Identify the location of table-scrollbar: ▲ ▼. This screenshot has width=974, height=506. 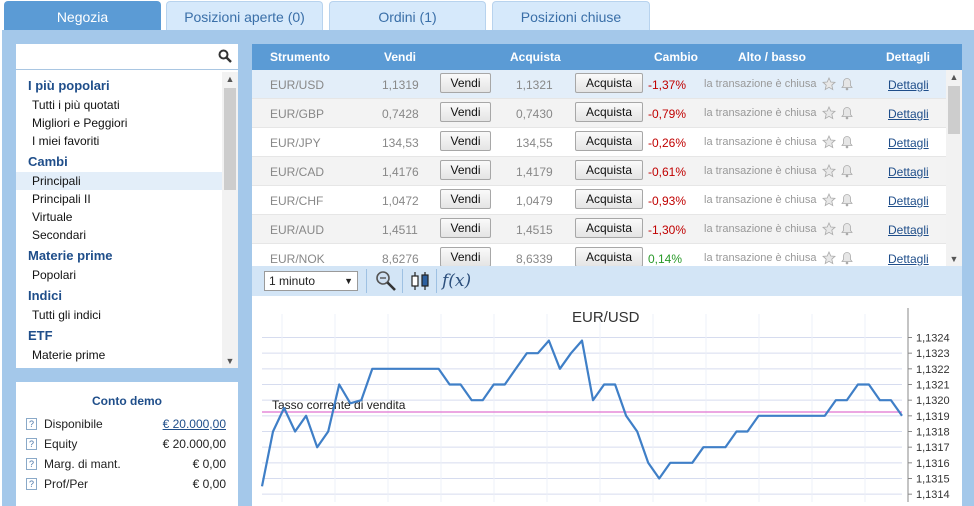
(954, 168).